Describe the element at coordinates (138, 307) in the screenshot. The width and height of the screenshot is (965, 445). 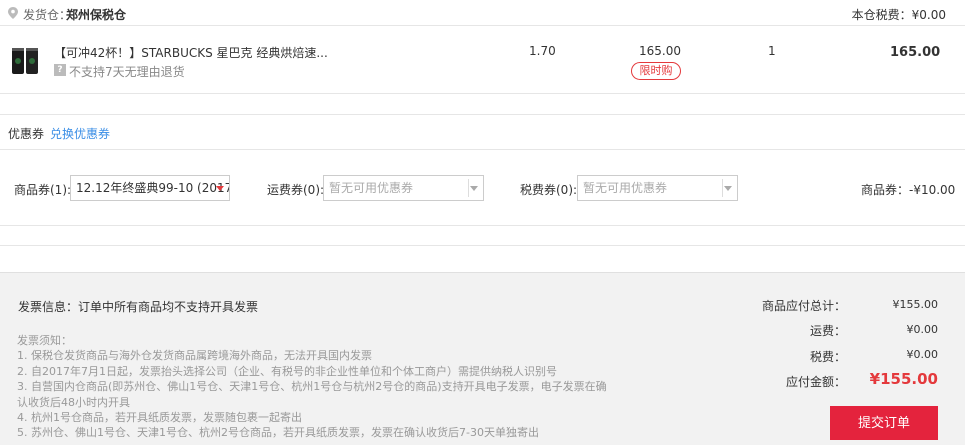
I see `invoice-info: 发票信息：订单中所有商品均不支持开具发票` at that location.